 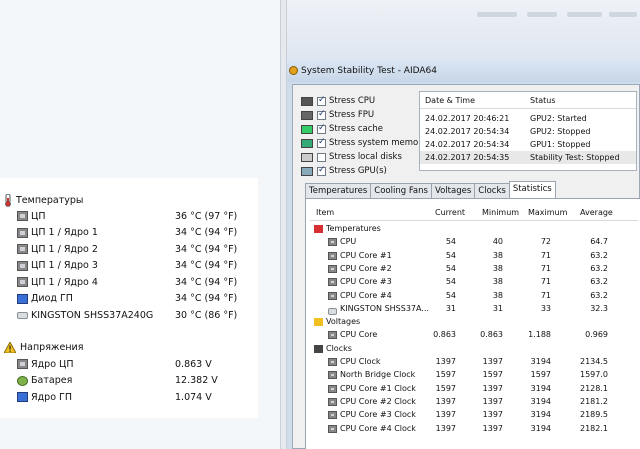 What do you see at coordinates (467, 118) in the screenshot?
I see `log-datetime: 24.02.2017 20:46:21` at bounding box center [467, 118].